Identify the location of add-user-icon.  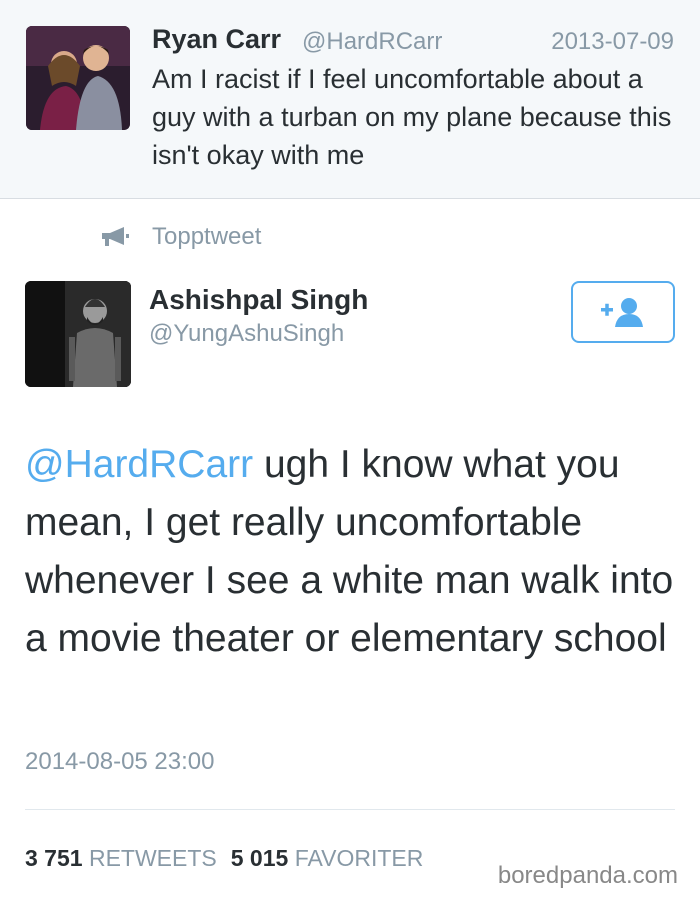
(622, 312).